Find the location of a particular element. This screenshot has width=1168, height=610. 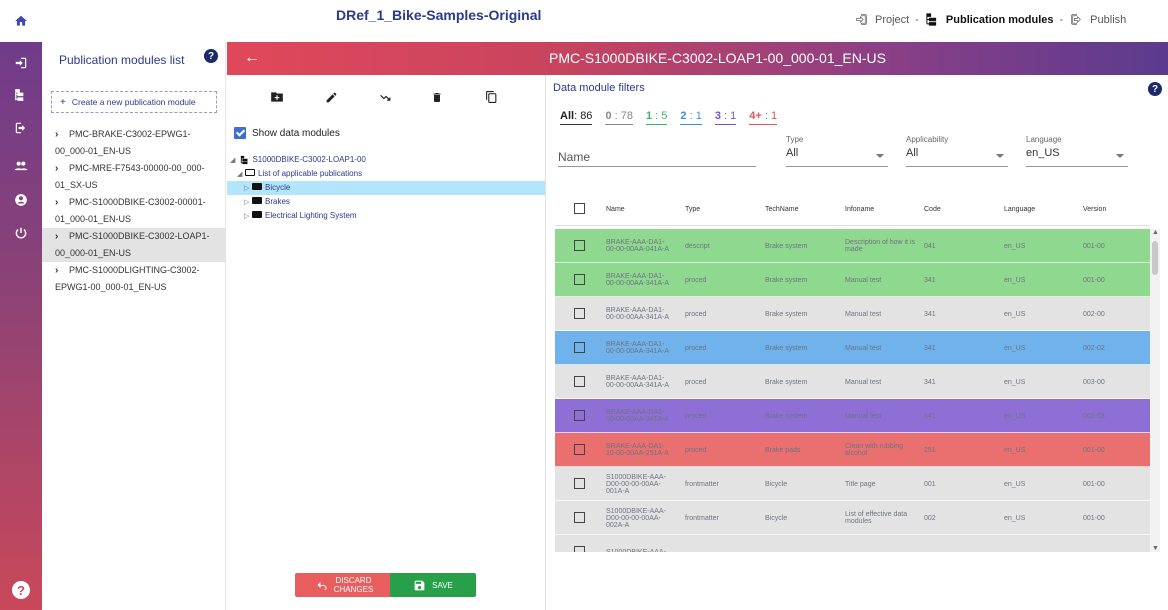

account-button is located at coordinates (21, 200).